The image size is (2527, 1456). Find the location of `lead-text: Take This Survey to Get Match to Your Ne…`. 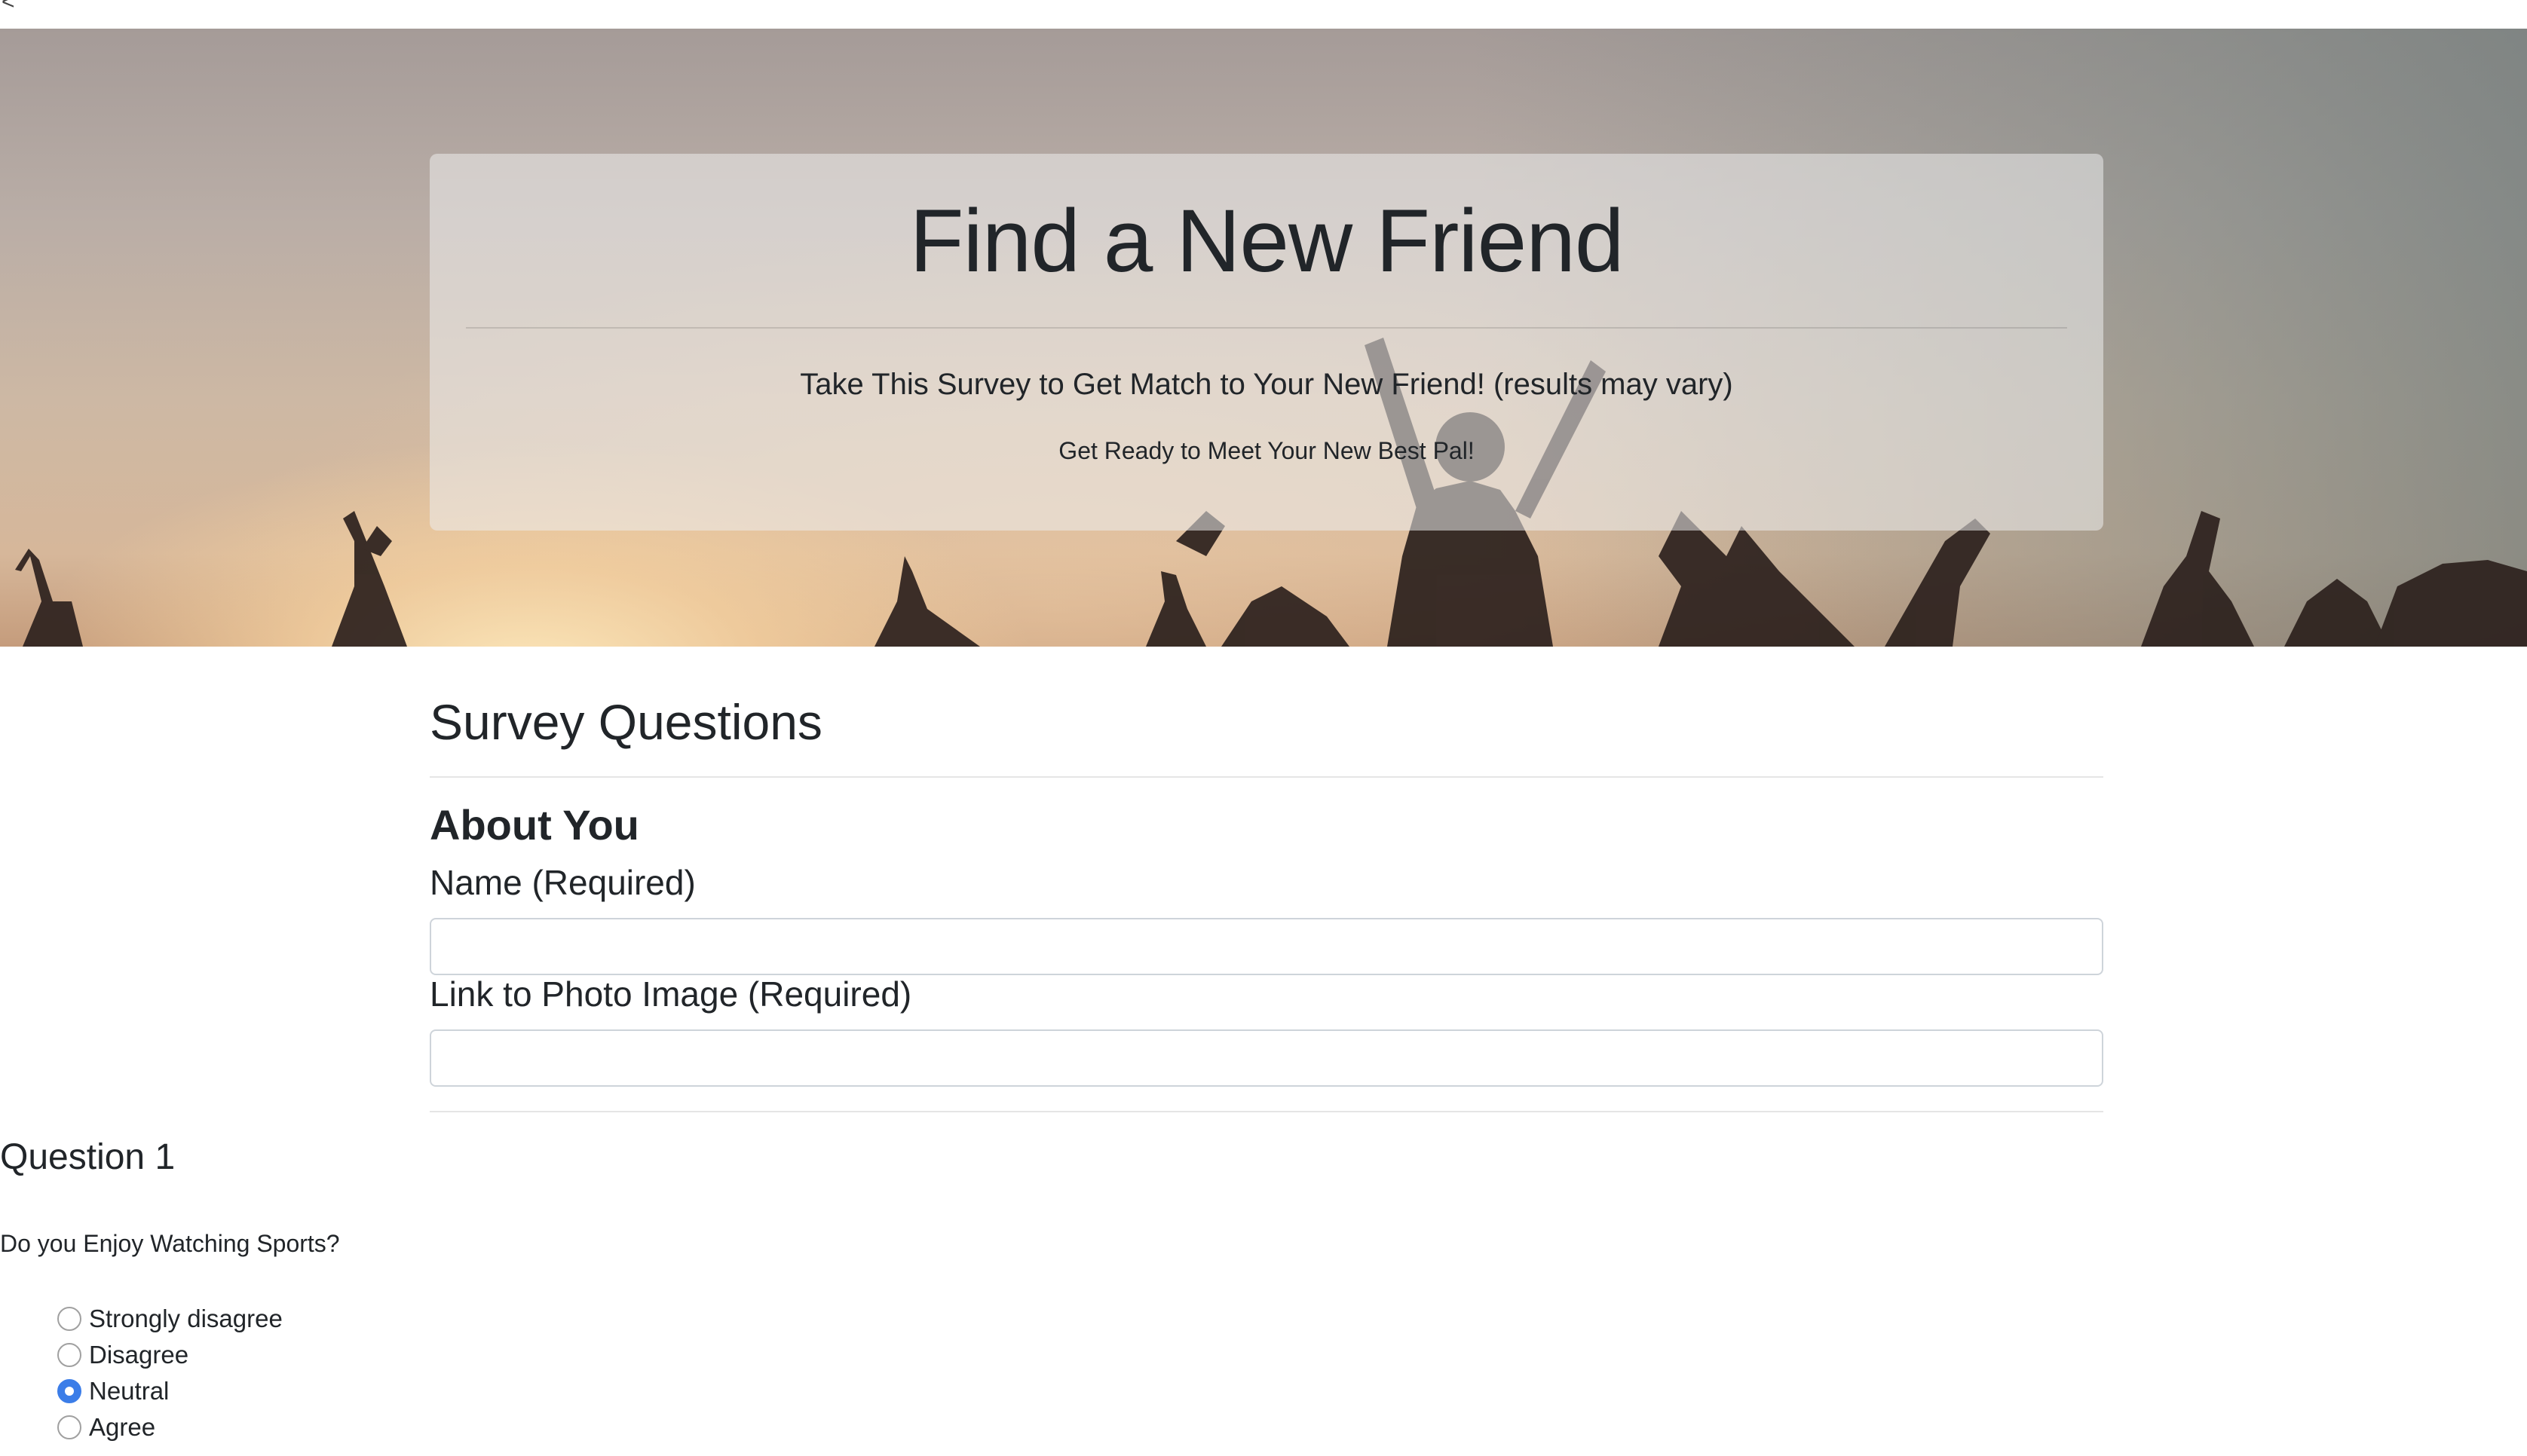

lead-text: Take This Survey to Get Match to Your Ne… is located at coordinates (1267, 384).